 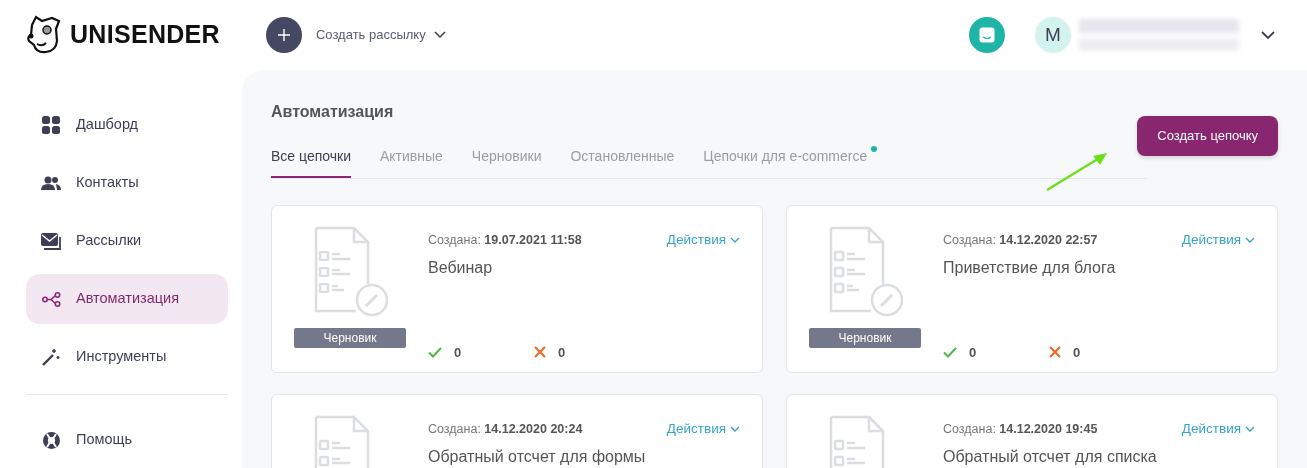 I want to click on sidebar-item: Автоматизация, so click(x=127, y=299).